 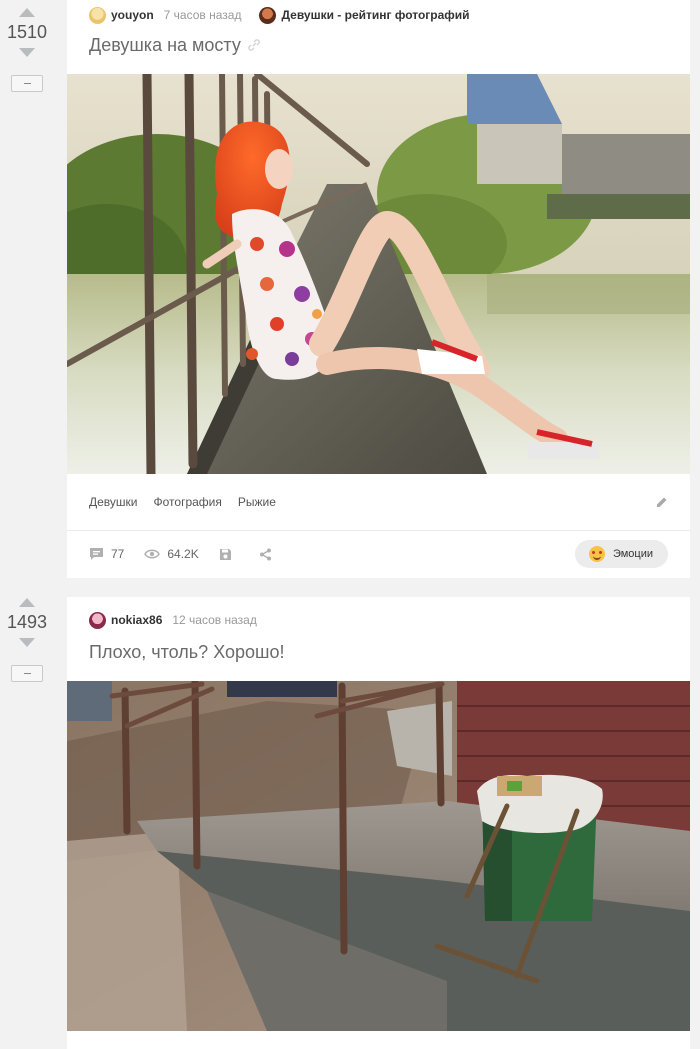 What do you see at coordinates (188, 502) in the screenshot?
I see `tag-item: Фотография` at bounding box center [188, 502].